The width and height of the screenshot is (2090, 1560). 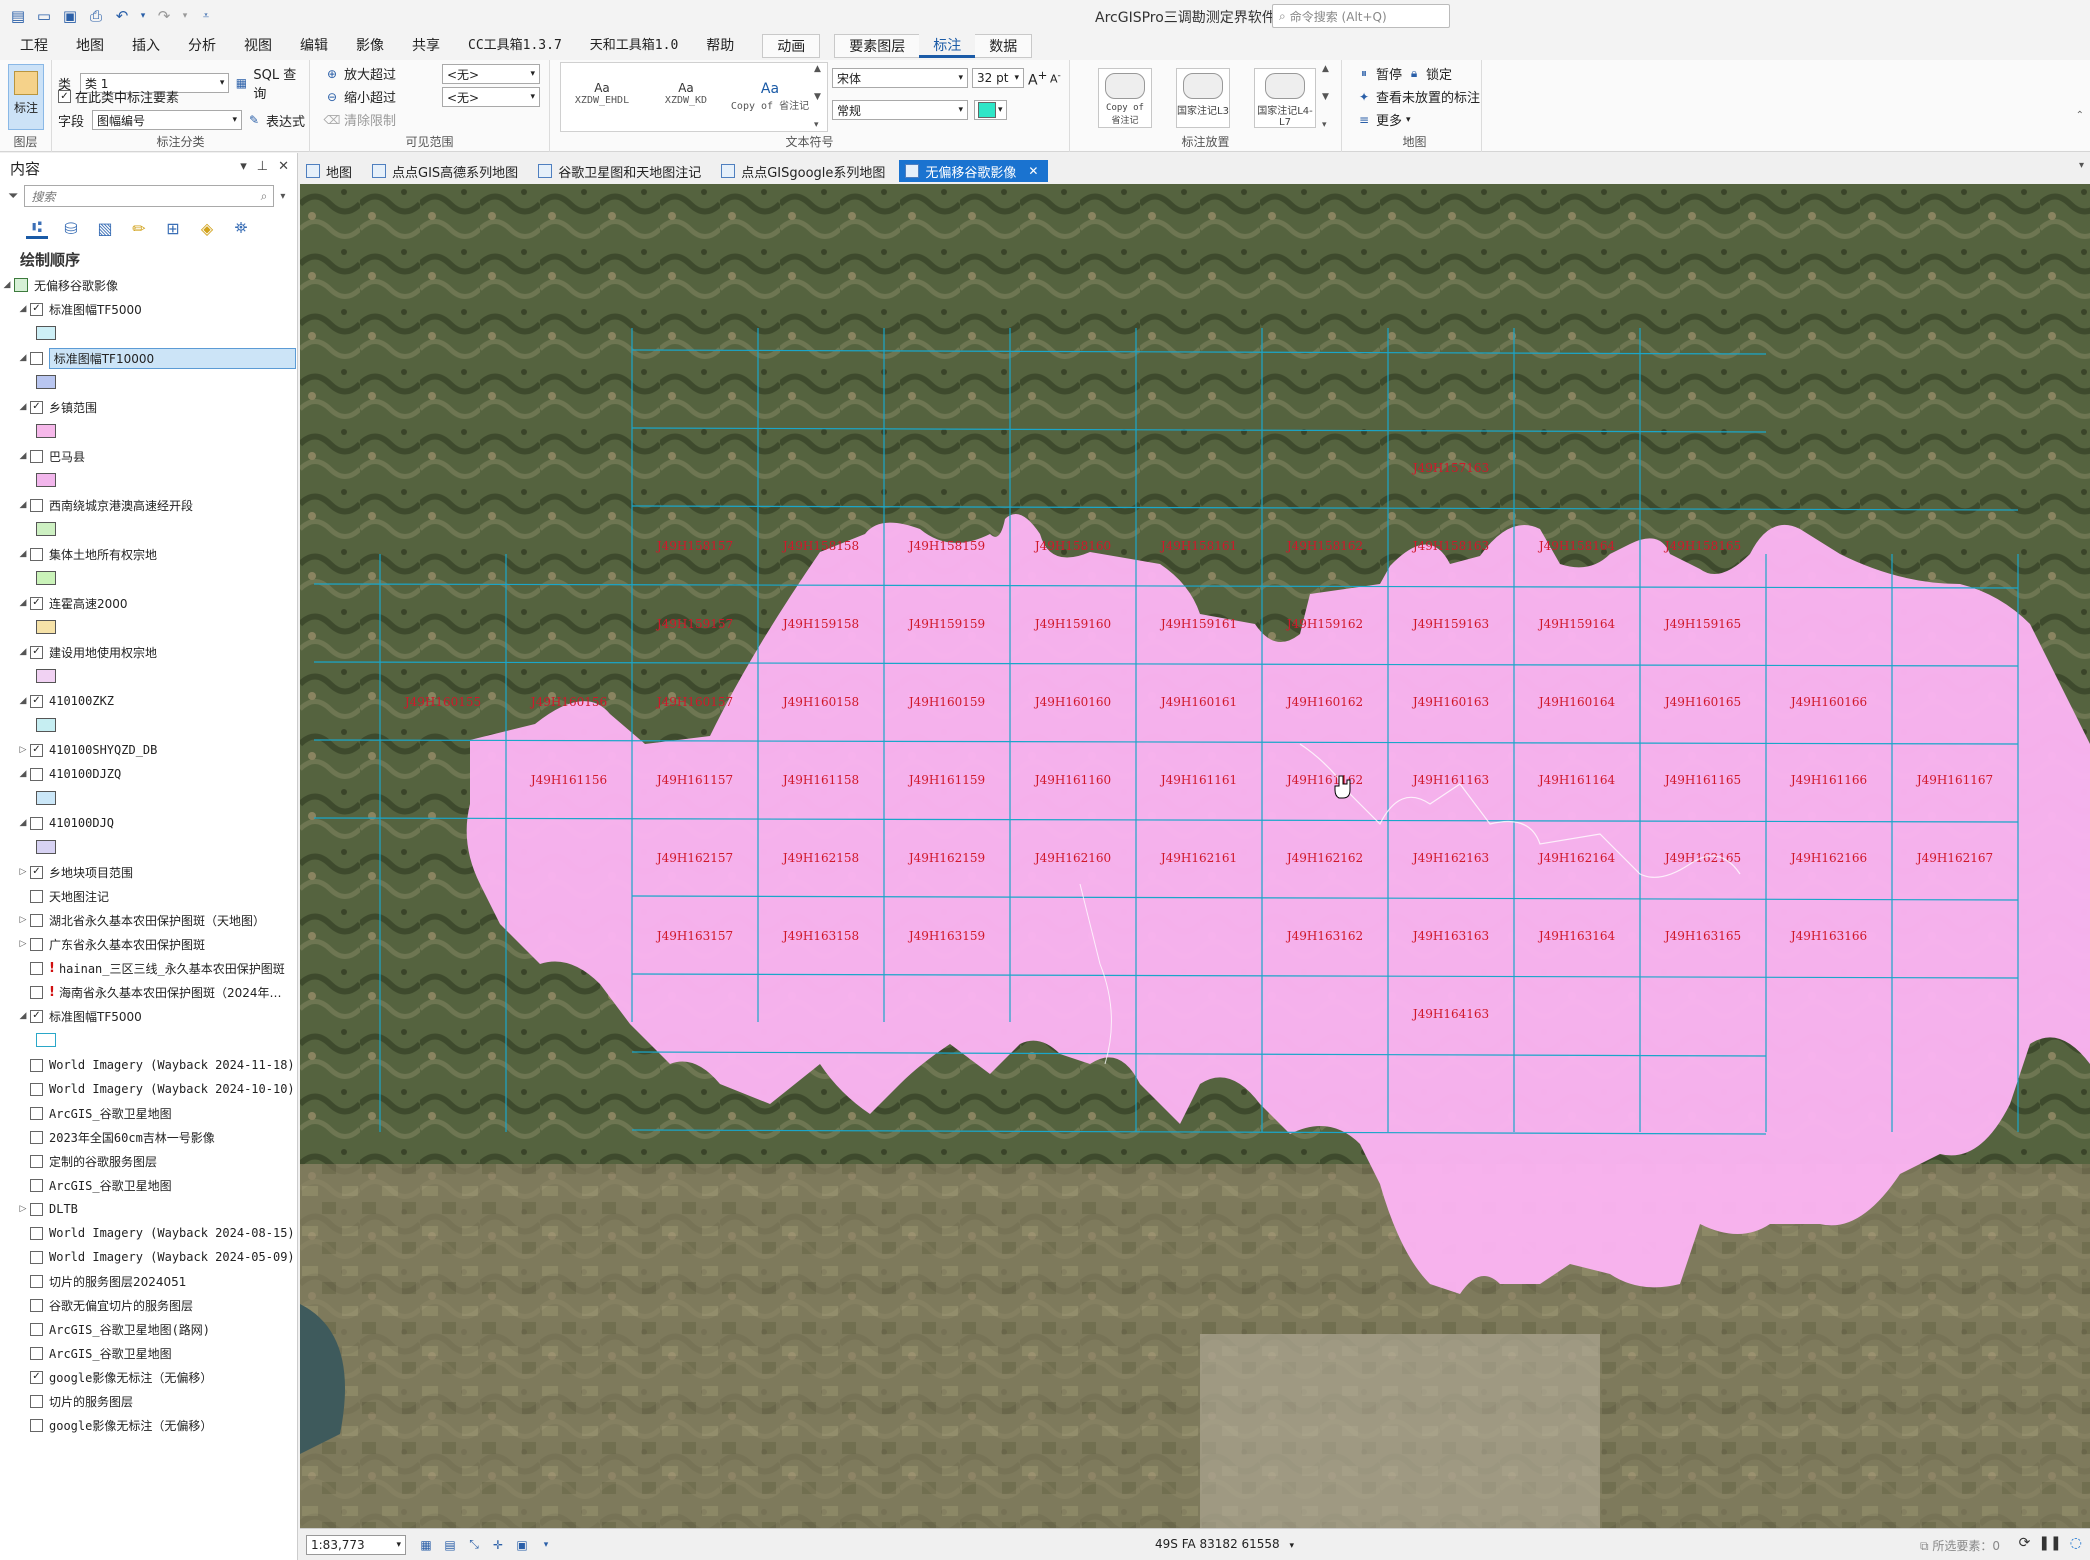 What do you see at coordinates (546, 1545) in the screenshot?
I see `chevron-down-icon: ▾` at bounding box center [546, 1545].